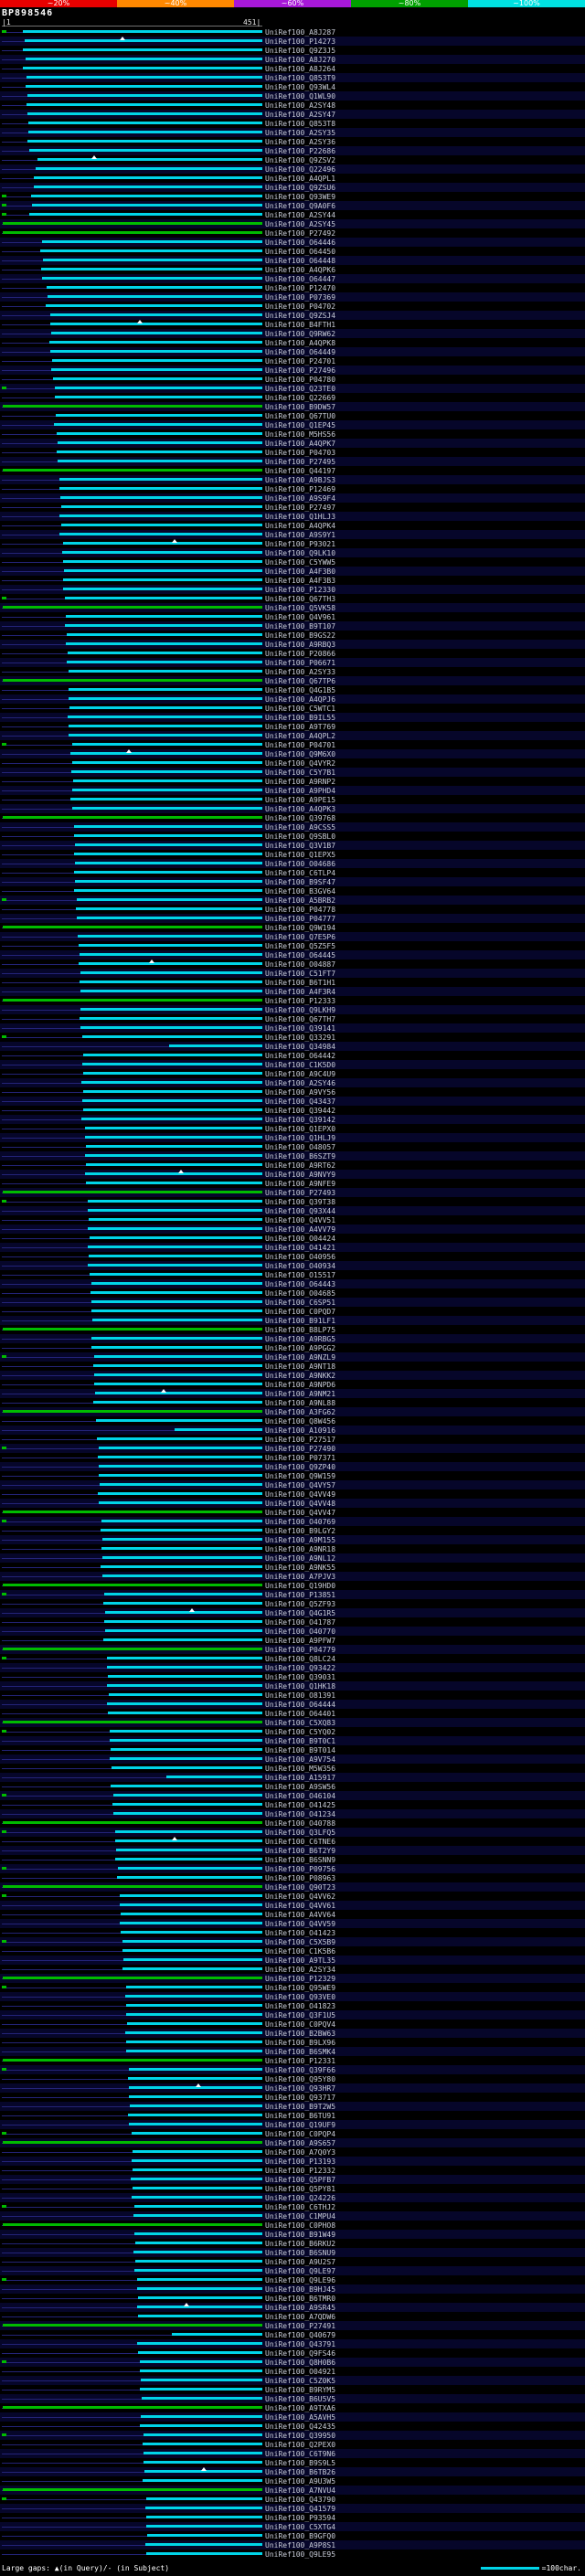  Describe the element at coordinates (293, 1941) in the screenshot. I see `hit-row: UniRef100_C5X5B9` at that location.